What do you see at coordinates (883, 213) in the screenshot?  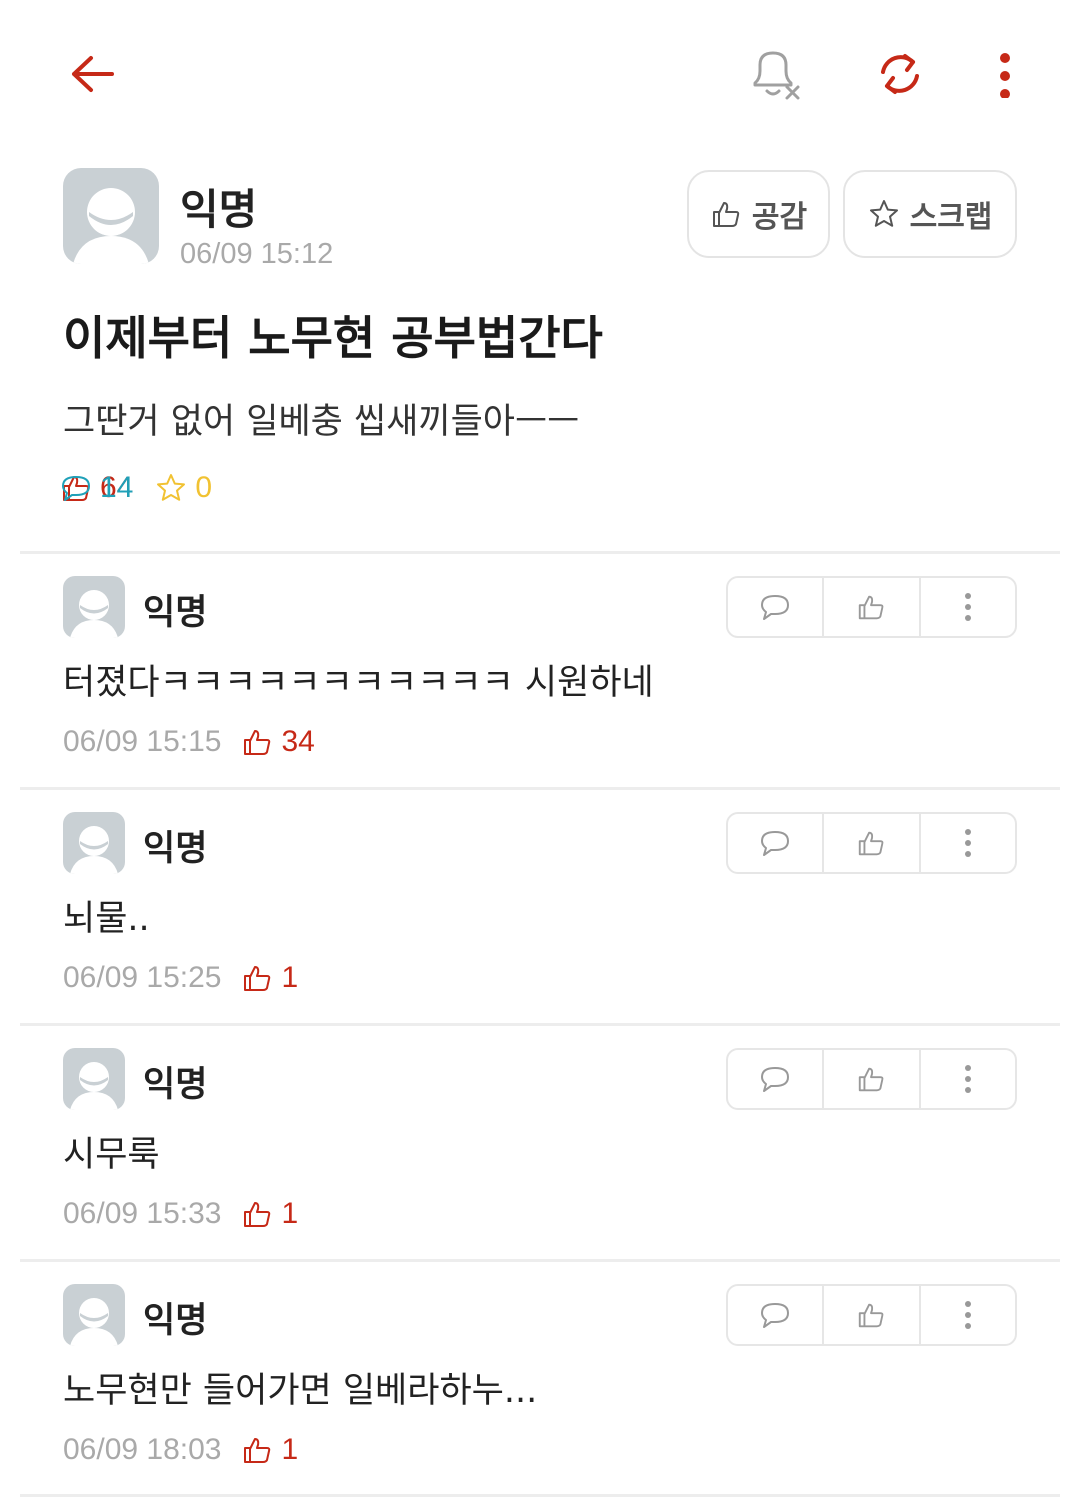 I see `star-icon` at bounding box center [883, 213].